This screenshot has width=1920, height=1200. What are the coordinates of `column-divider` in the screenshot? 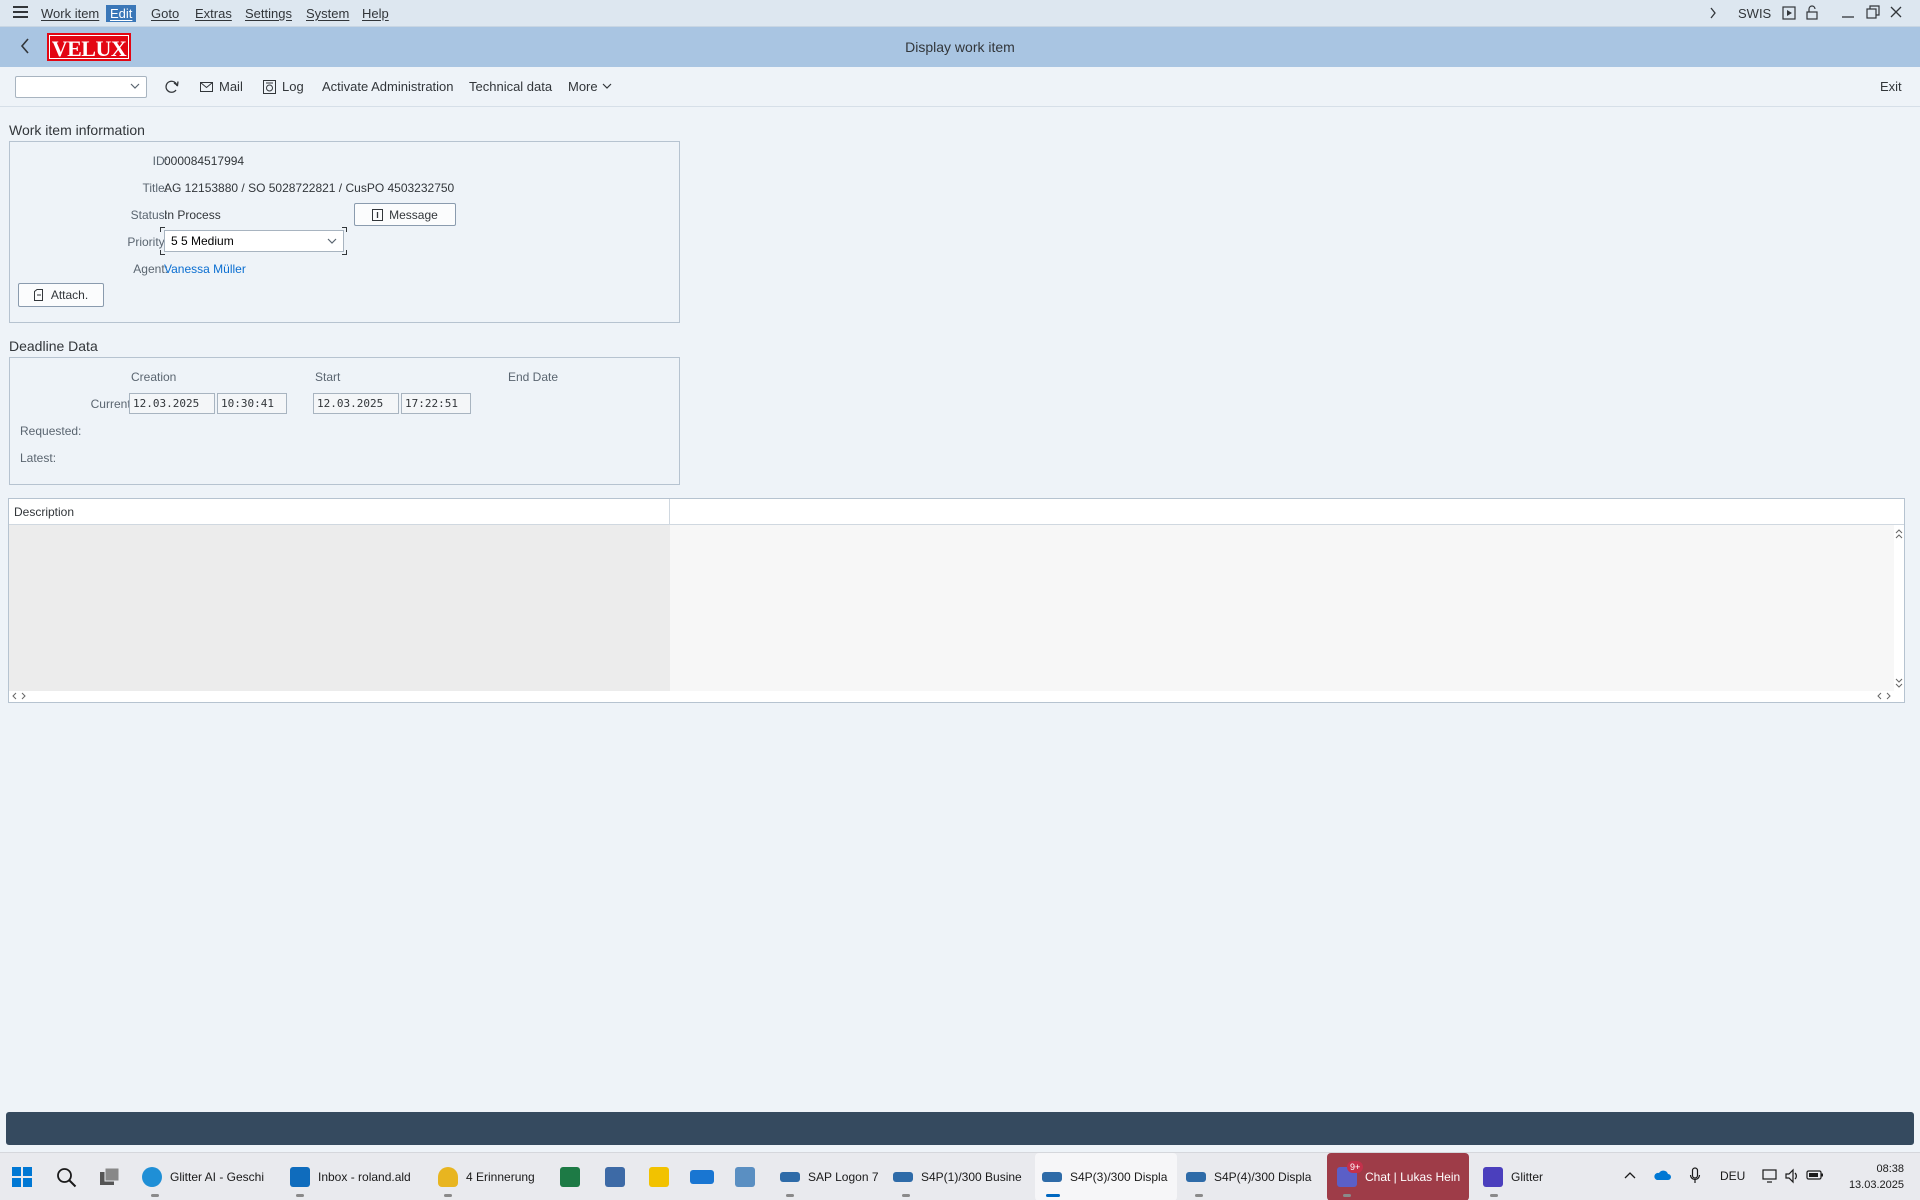 It's located at (669, 512).